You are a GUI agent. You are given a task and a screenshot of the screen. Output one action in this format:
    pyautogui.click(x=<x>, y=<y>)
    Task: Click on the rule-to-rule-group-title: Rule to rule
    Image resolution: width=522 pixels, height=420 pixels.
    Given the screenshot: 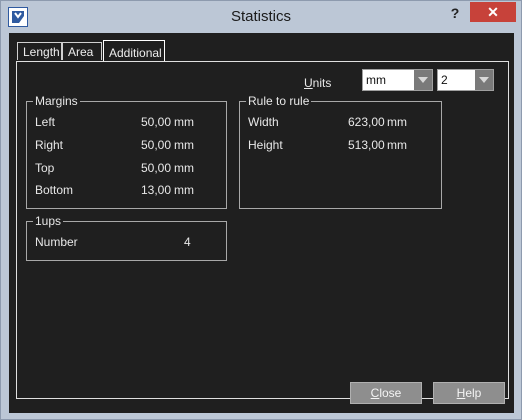 What is the action you would take?
    pyautogui.click(x=279, y=101)
    